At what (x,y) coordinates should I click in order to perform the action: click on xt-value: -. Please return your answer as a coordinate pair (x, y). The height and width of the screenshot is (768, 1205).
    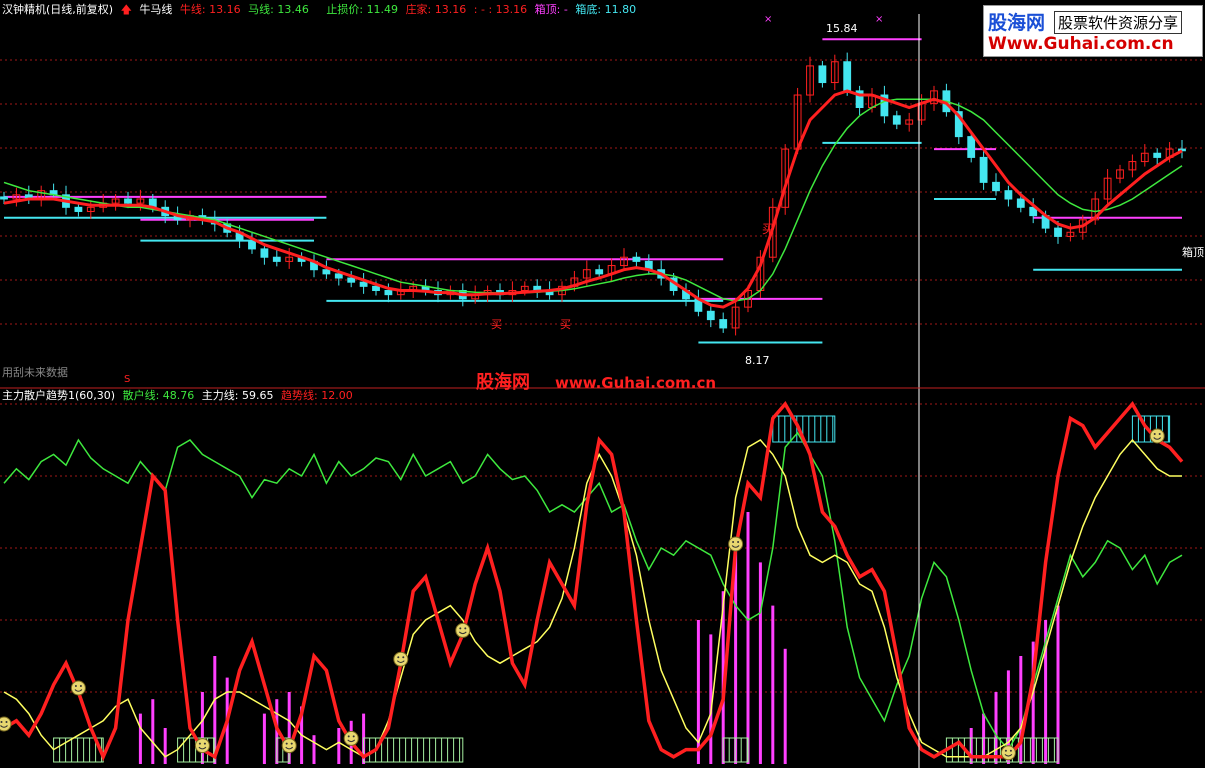
    Looking at the image, I should click on (565, 9).